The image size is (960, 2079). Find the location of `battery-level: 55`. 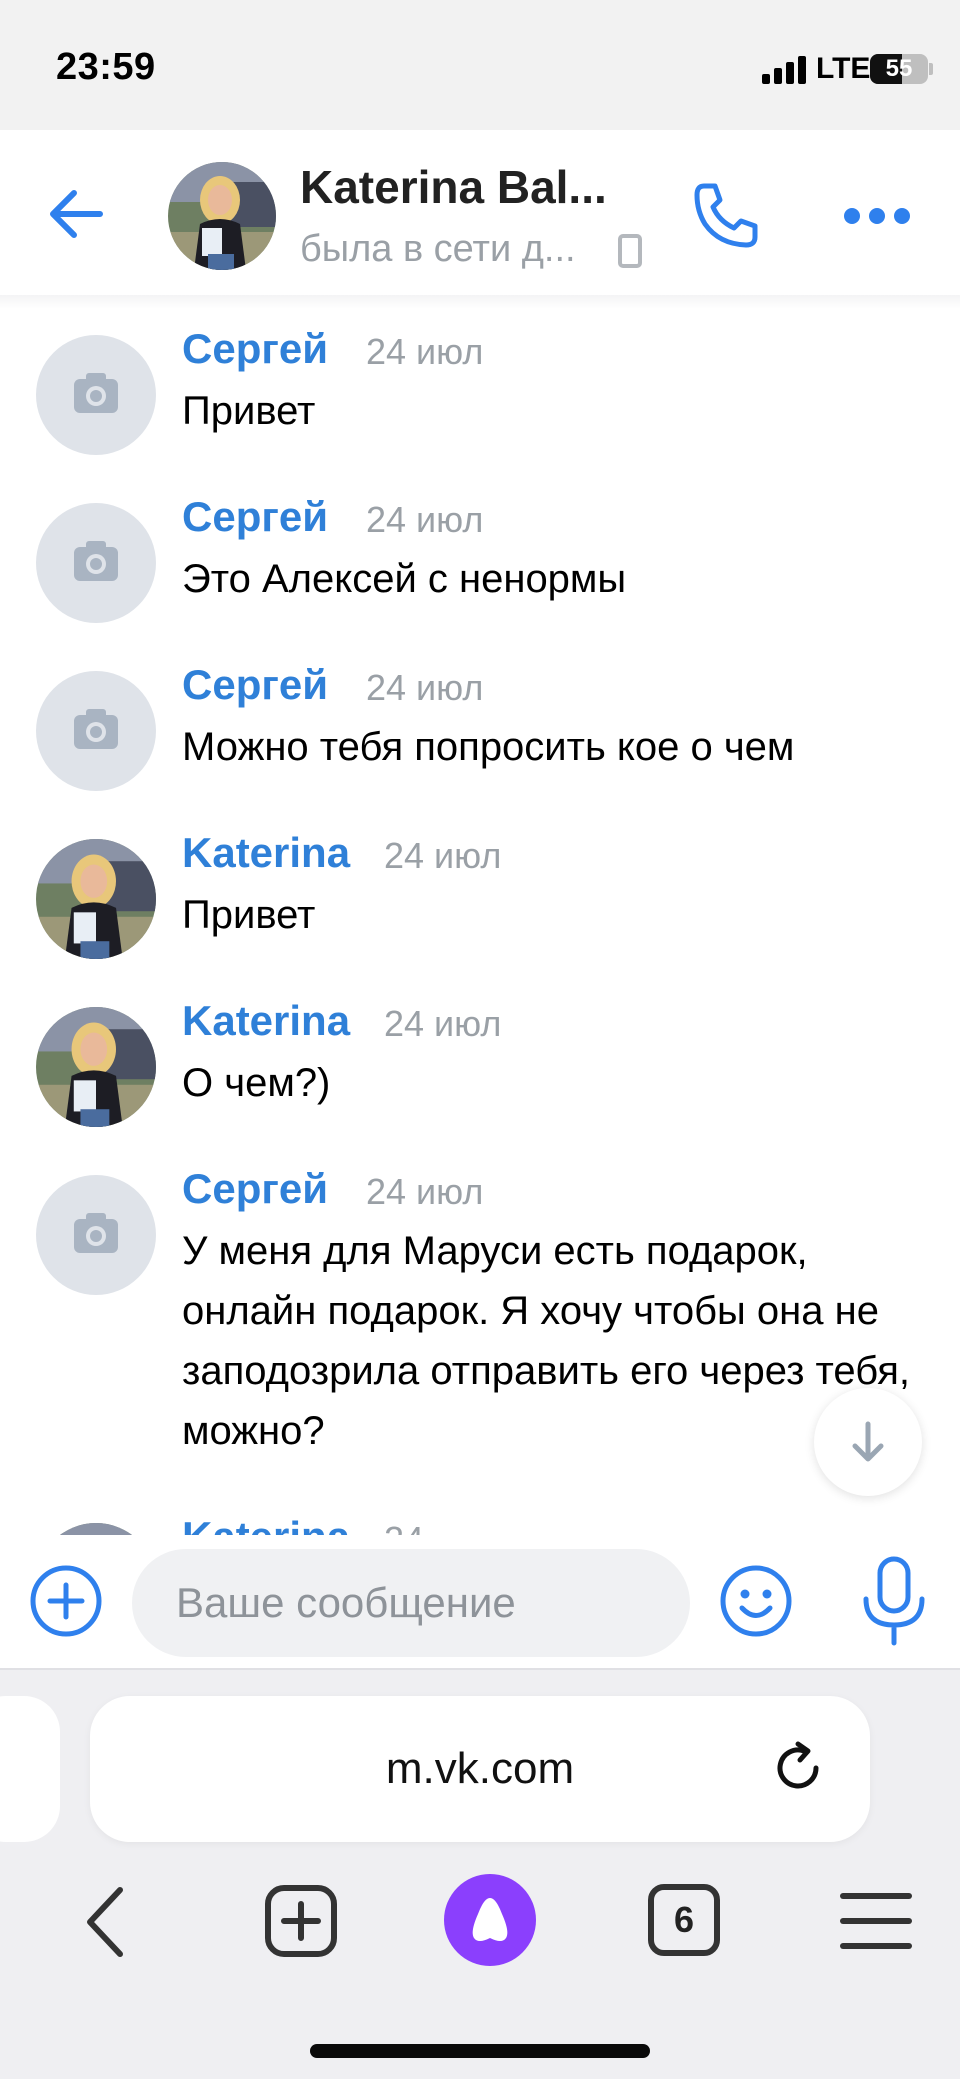

battery-level: 55 is located at coordinates (899, 68).